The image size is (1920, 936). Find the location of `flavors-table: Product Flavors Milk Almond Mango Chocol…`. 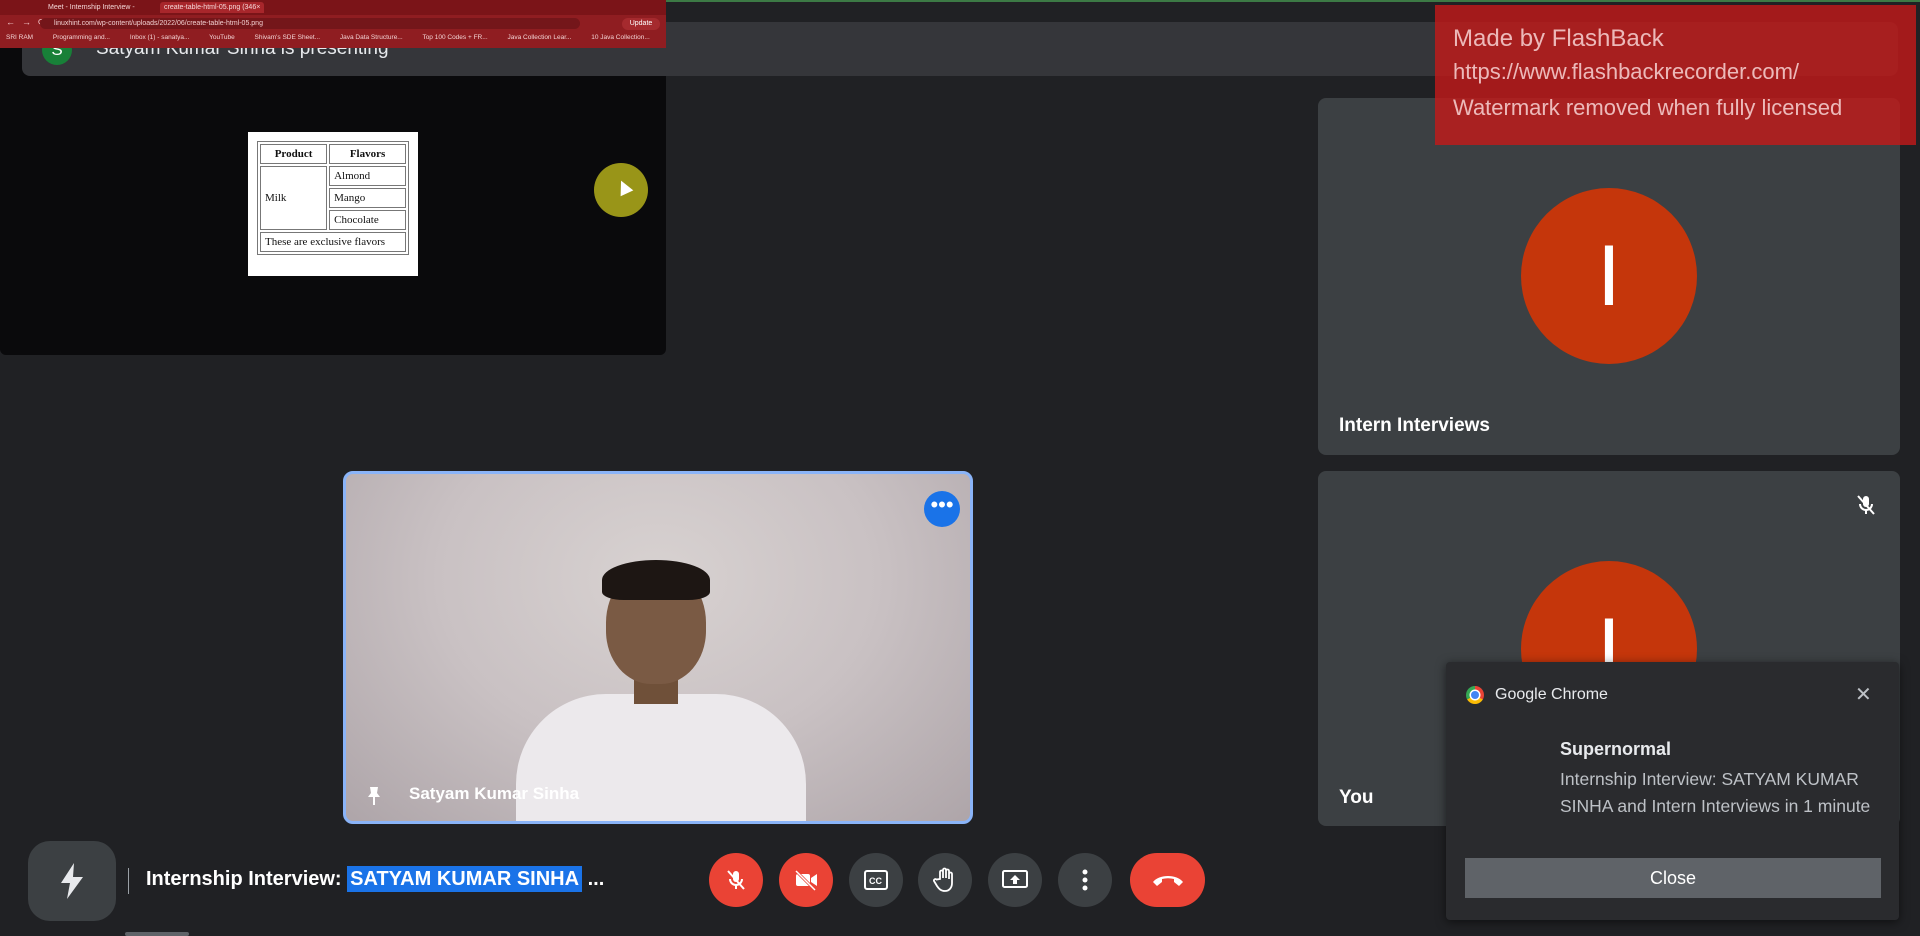

flavors-table: Product Flavors Milk Almond Mango Chocol… is located at coordinates (333, 198).